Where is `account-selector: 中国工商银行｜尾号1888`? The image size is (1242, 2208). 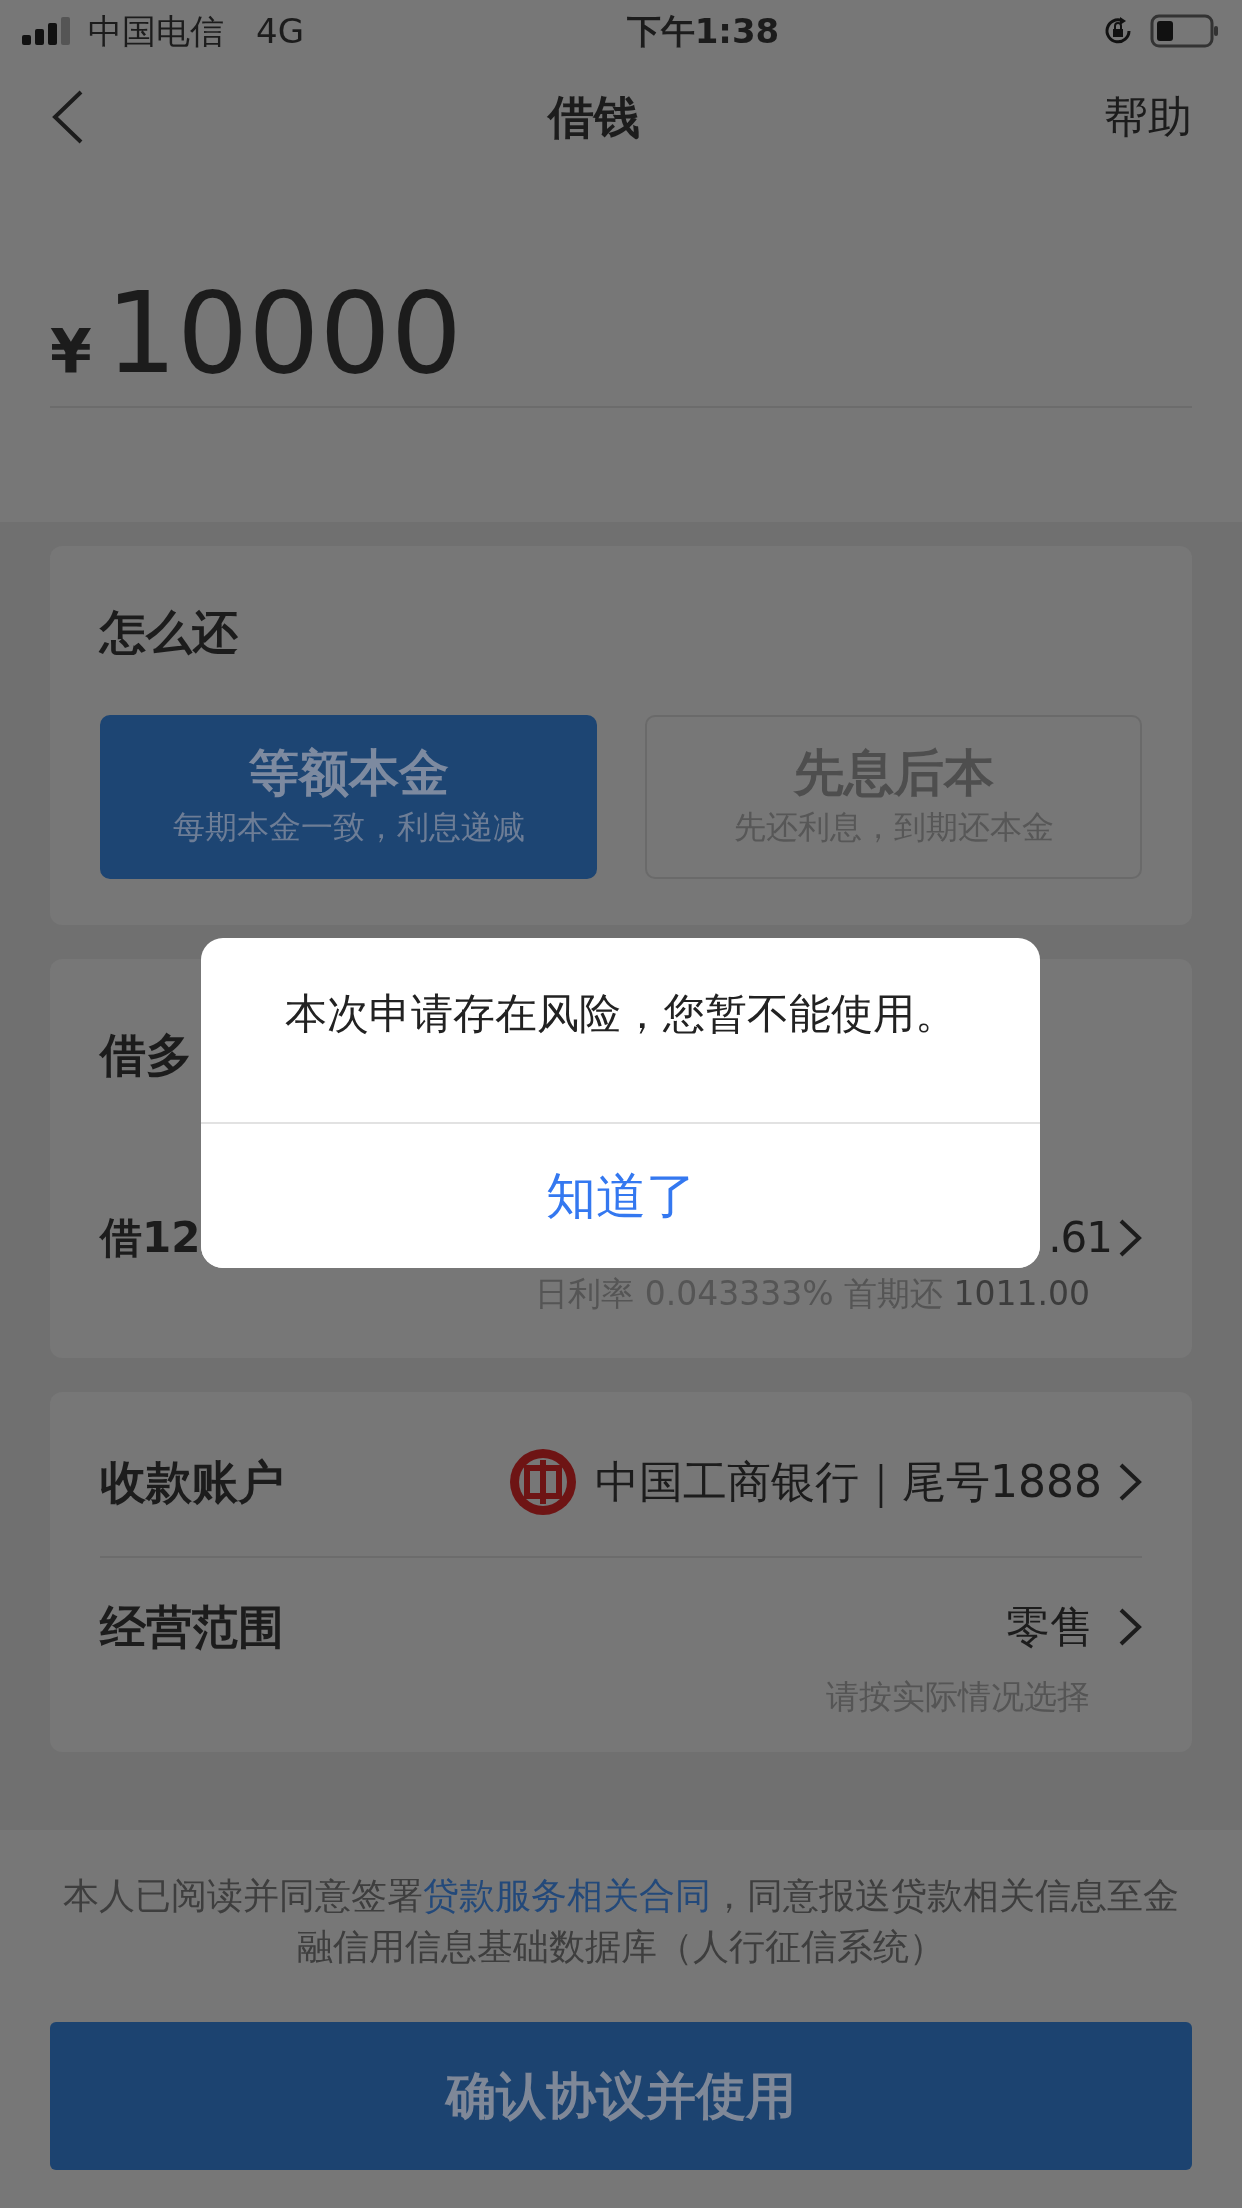 account-selector: 中国工商银行｜尾号1888 is located at coordinates (824, 1482).